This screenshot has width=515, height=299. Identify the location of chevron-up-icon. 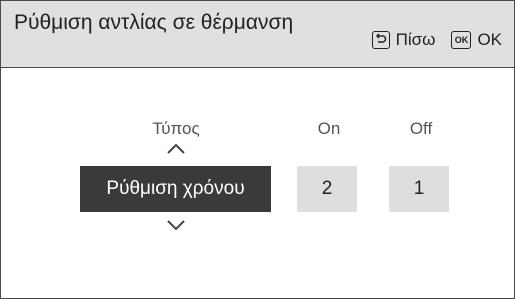
(176, 149).